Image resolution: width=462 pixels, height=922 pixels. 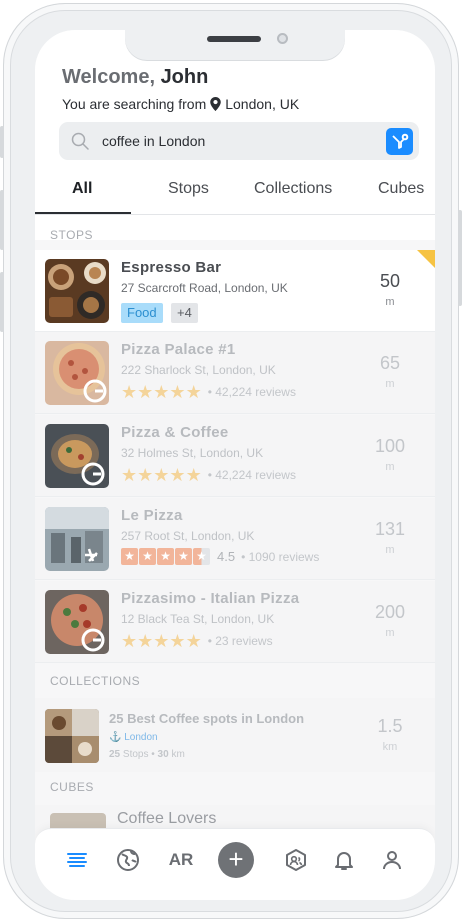 I want to click on list-icon, so click(x=77, y=860).